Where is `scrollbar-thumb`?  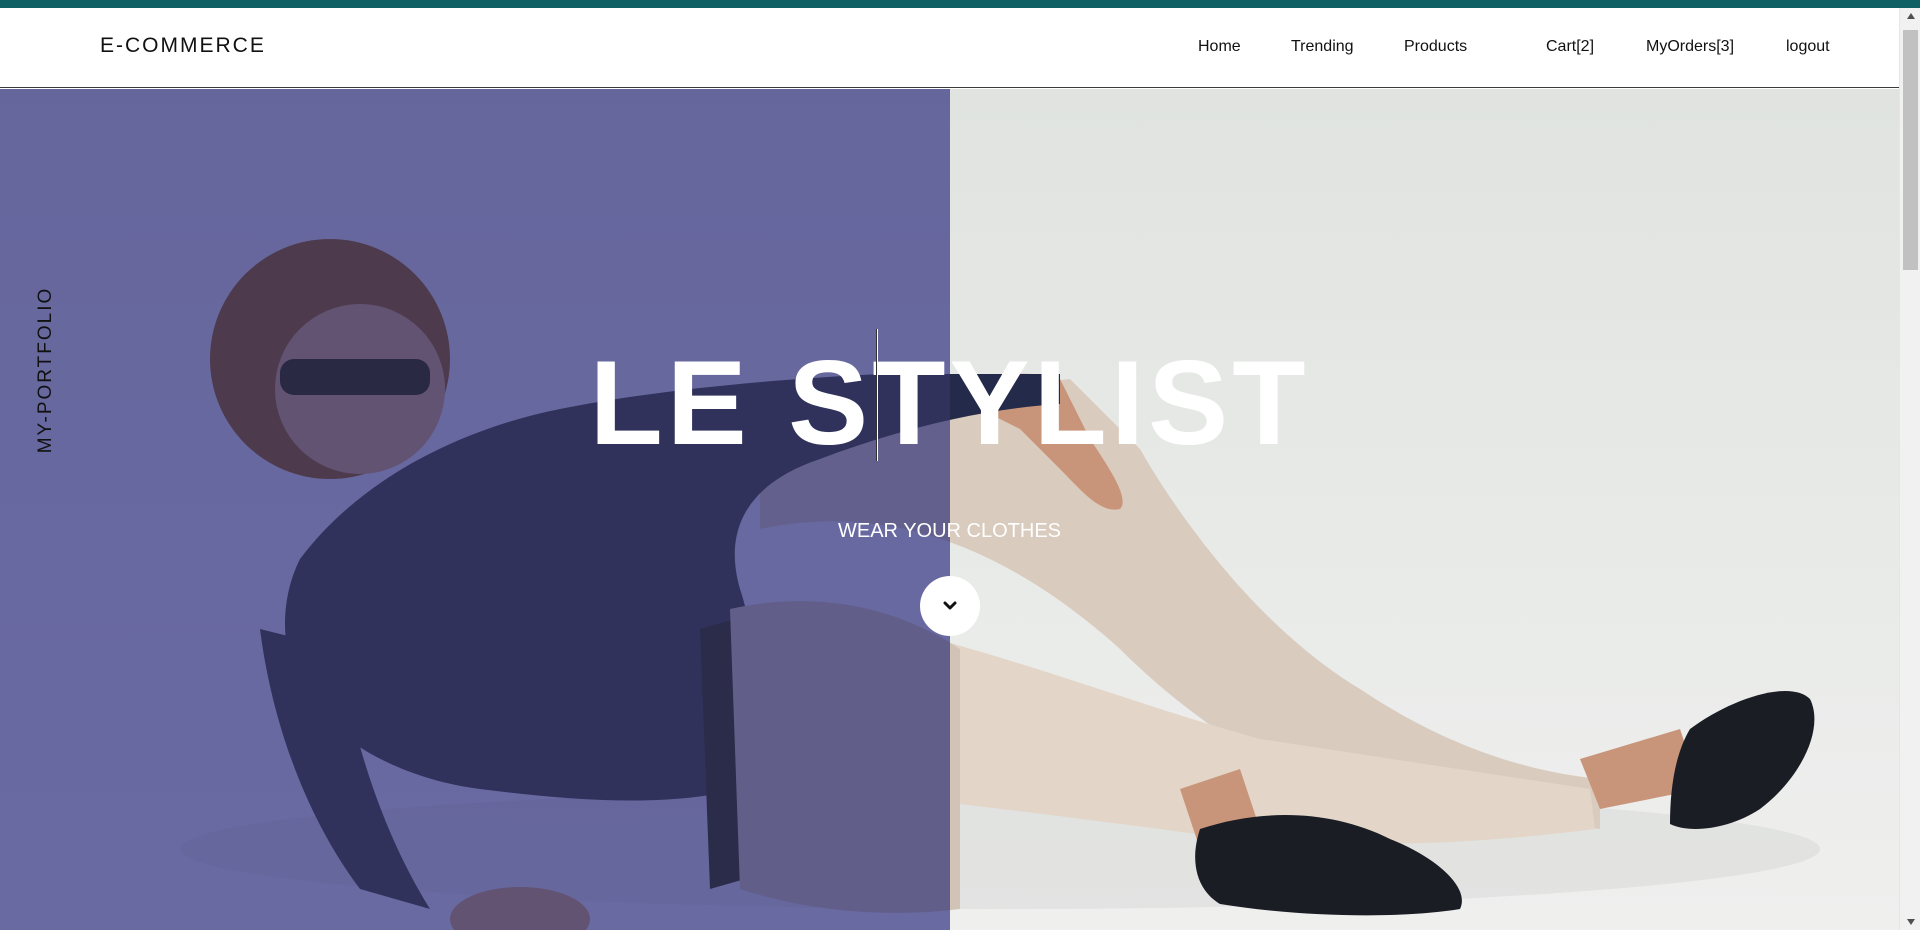
scrollbar-thumb is located at coordinates (1910, 150).